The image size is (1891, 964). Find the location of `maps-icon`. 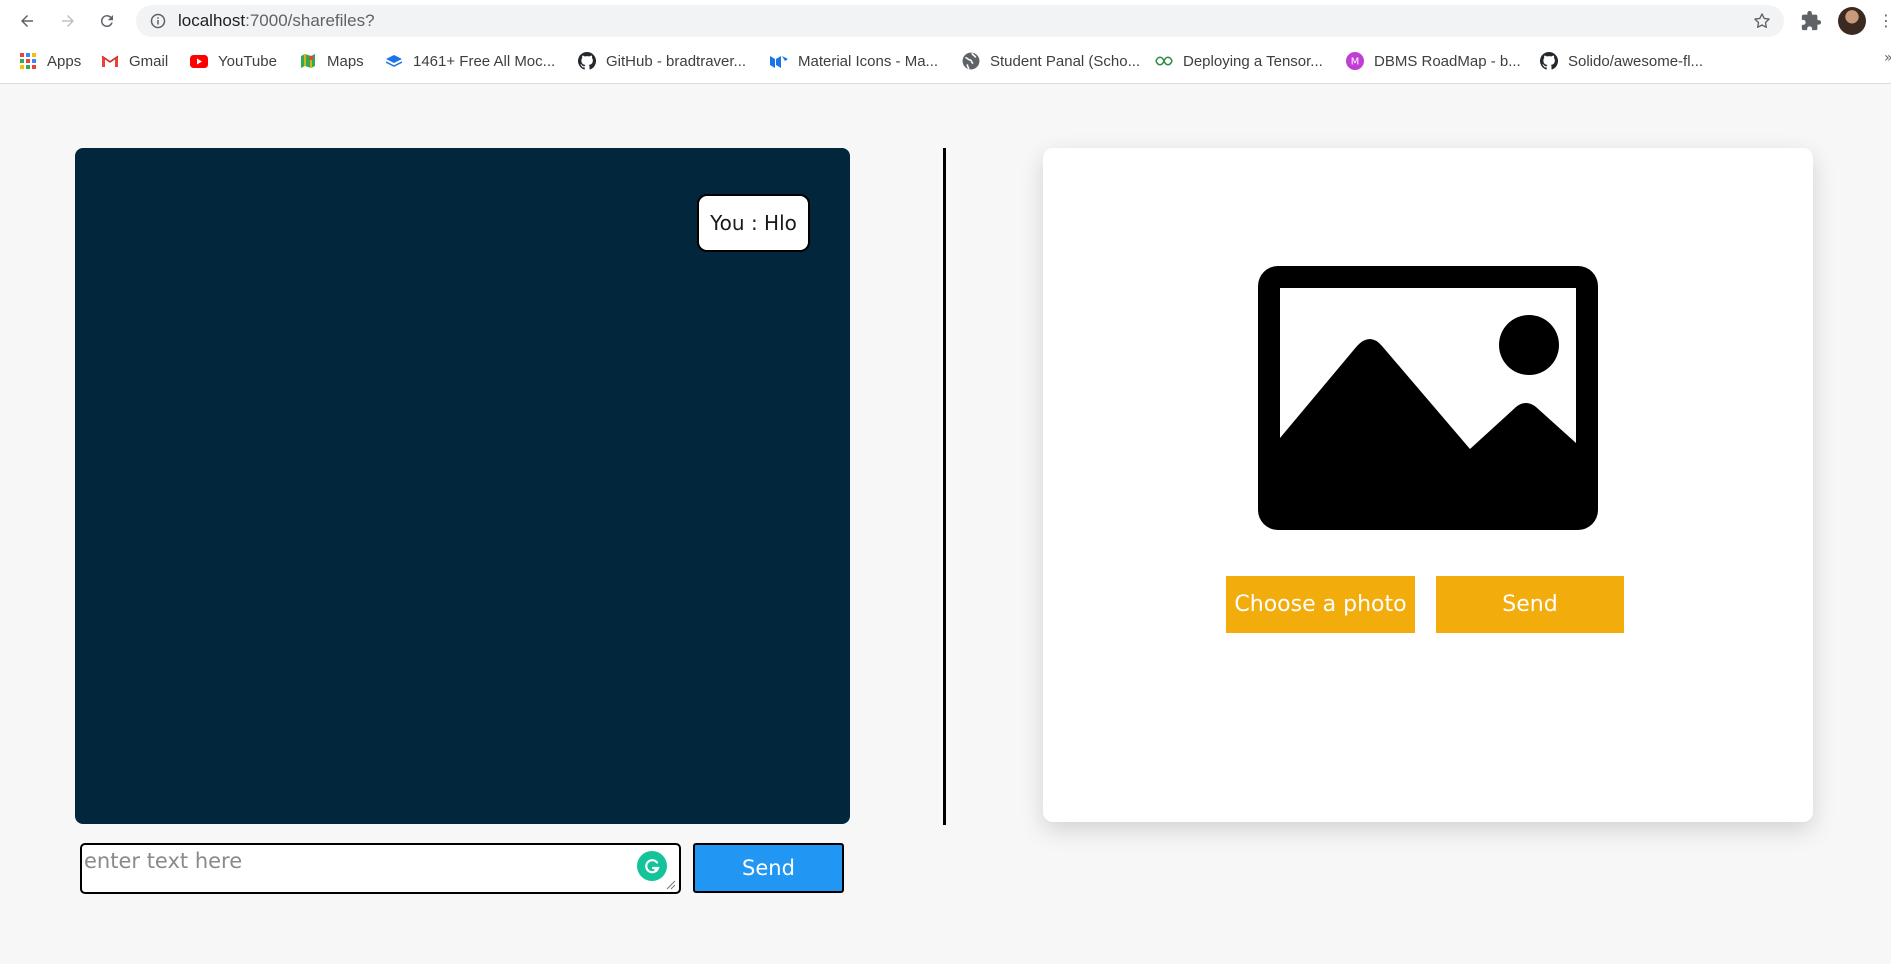

maps-icon is located at coordinates (308, 61).